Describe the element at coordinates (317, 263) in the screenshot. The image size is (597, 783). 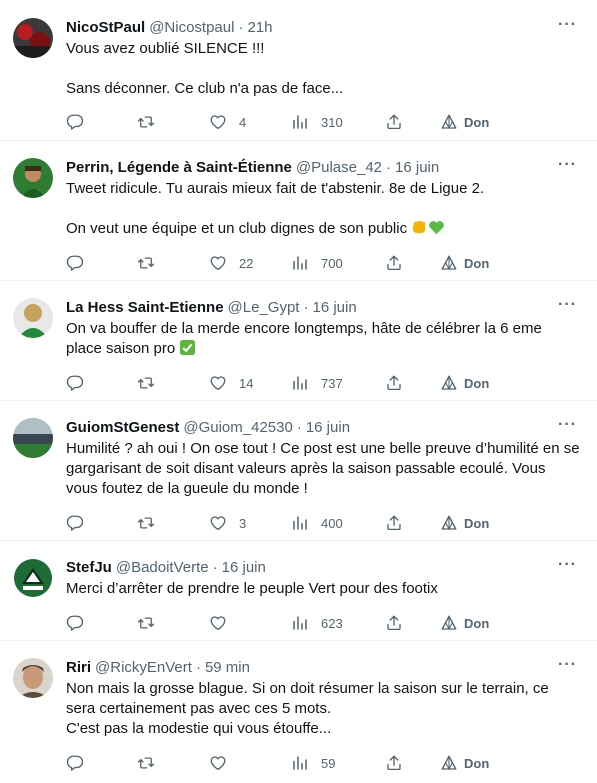
I see `views-button: 700` at that location.